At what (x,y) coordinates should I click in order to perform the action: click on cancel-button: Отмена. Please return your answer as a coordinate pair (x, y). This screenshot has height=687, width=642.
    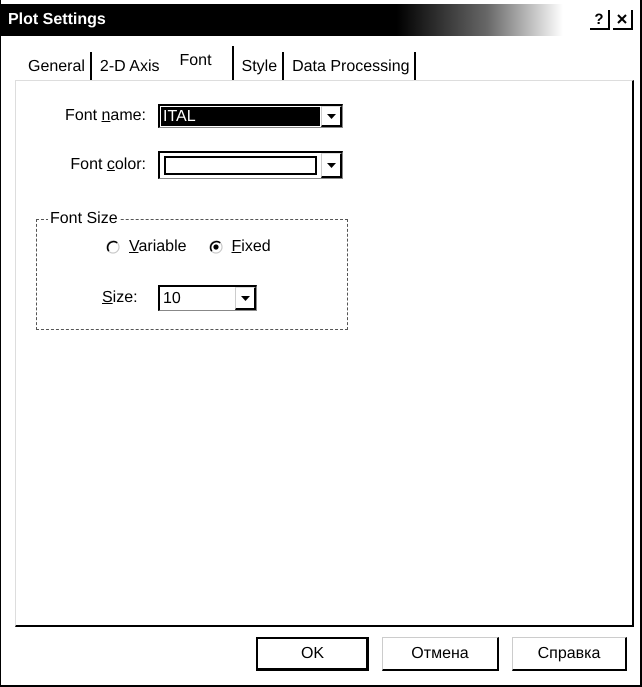
    Looking at the image, I should click on (440, 654).